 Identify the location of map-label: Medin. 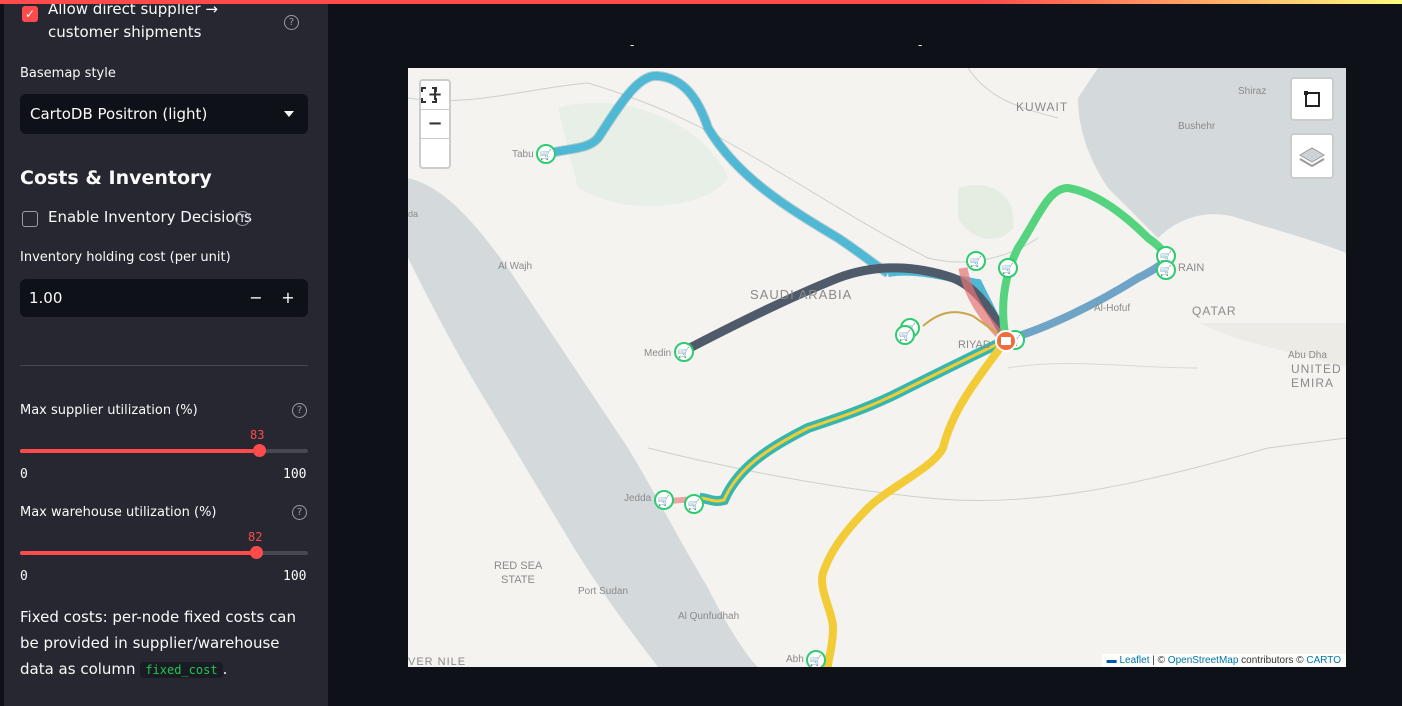
(657, 353).